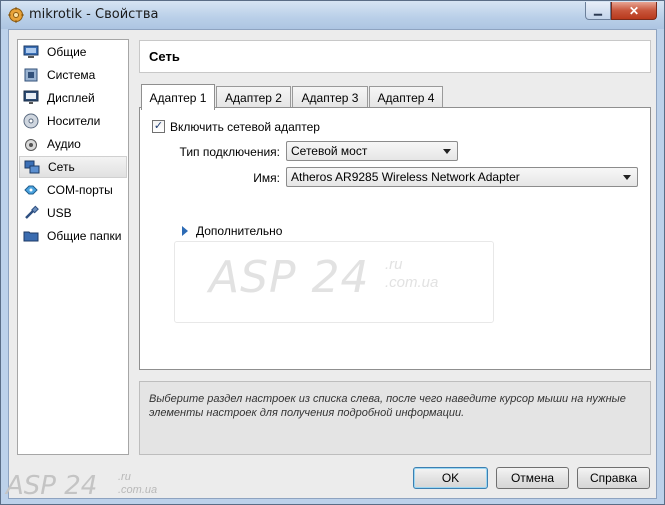 This screenshot has width=665, height=505. What do you see at coordinates (31, 236) in the screenshot?
I see `shared-folder-icon` at bounding box center [31, 236].